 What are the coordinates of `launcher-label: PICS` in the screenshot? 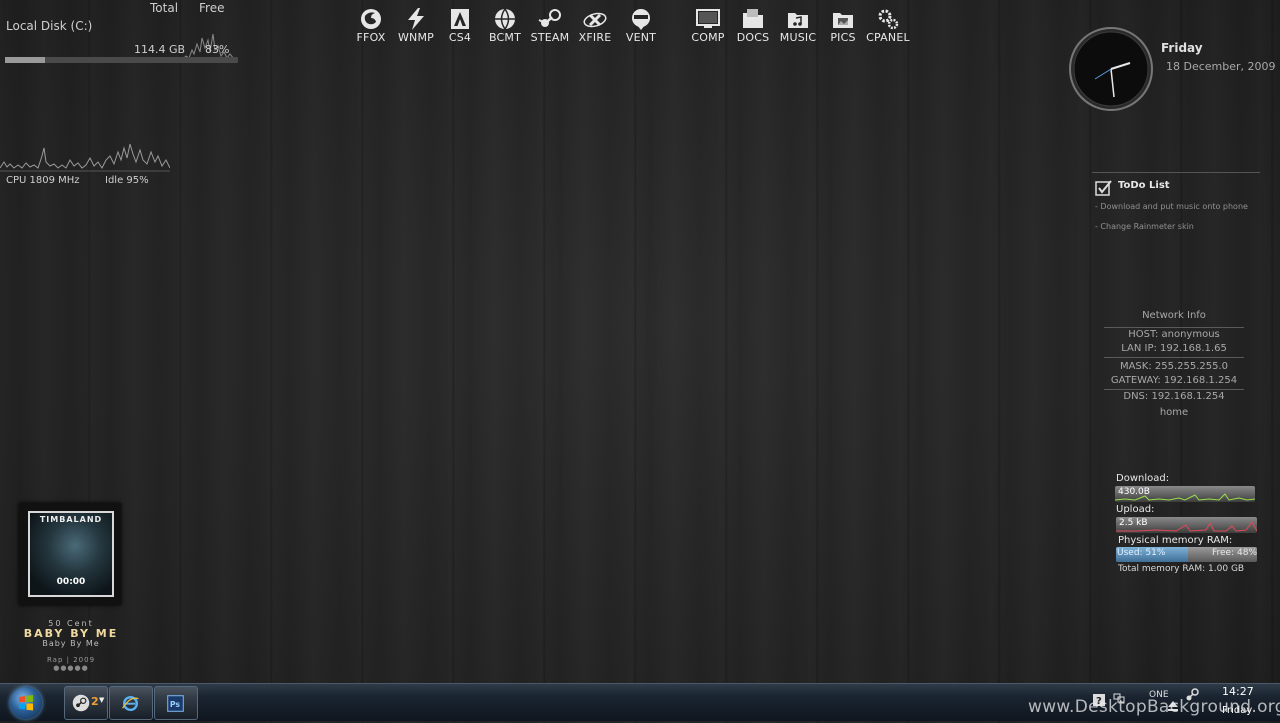 It's located at (843, 37).